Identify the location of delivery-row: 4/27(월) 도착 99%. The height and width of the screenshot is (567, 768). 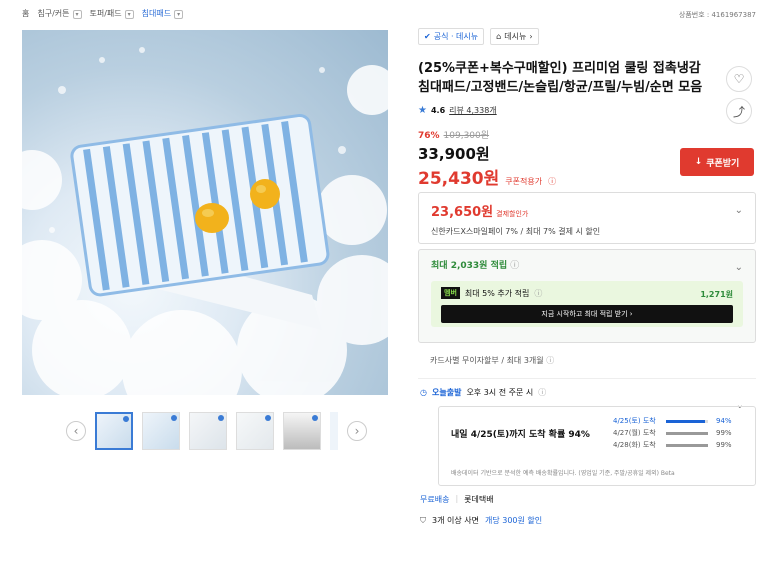
(672, 433).